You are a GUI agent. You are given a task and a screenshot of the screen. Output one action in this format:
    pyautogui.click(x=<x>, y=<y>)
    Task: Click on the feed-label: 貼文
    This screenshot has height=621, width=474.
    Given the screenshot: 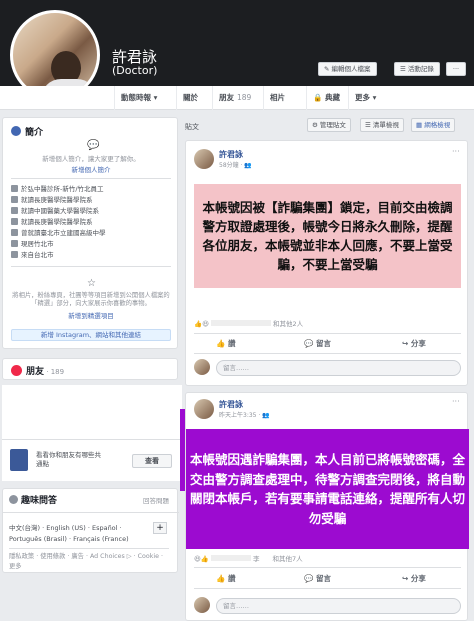 What is the action you would take?
    pyautogui.click(x=192, y=127)
    